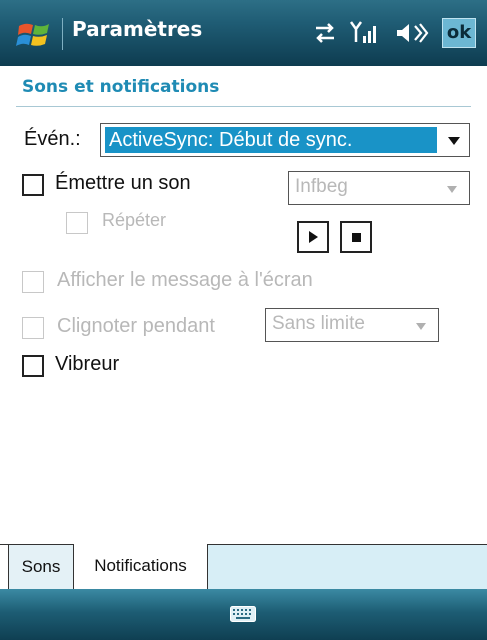 This screenshot has height=640, width=487. I want to click on event-dropdown-value: ActiveSync: Début de sync., so click(271, 140).